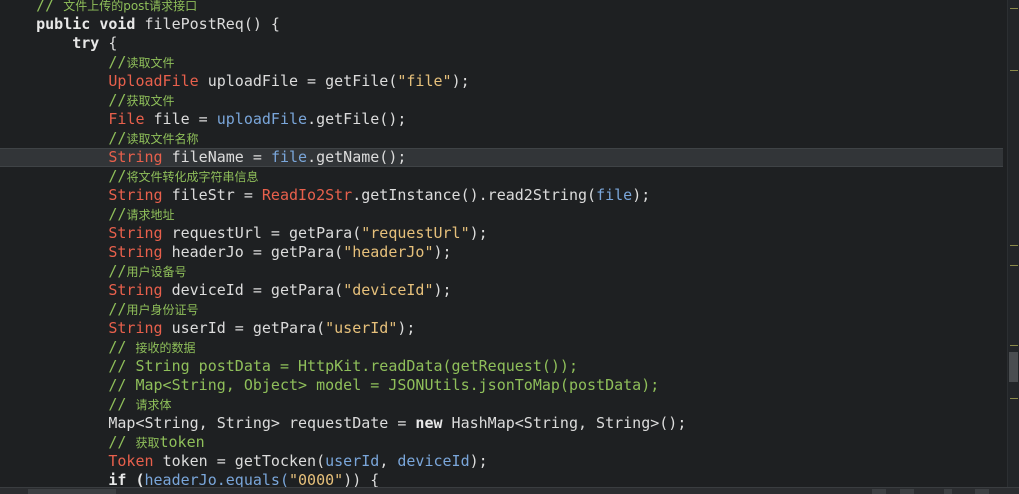 The image size is (1019, 494). I want to click on code-token: "headerJo", so click(388, 252).